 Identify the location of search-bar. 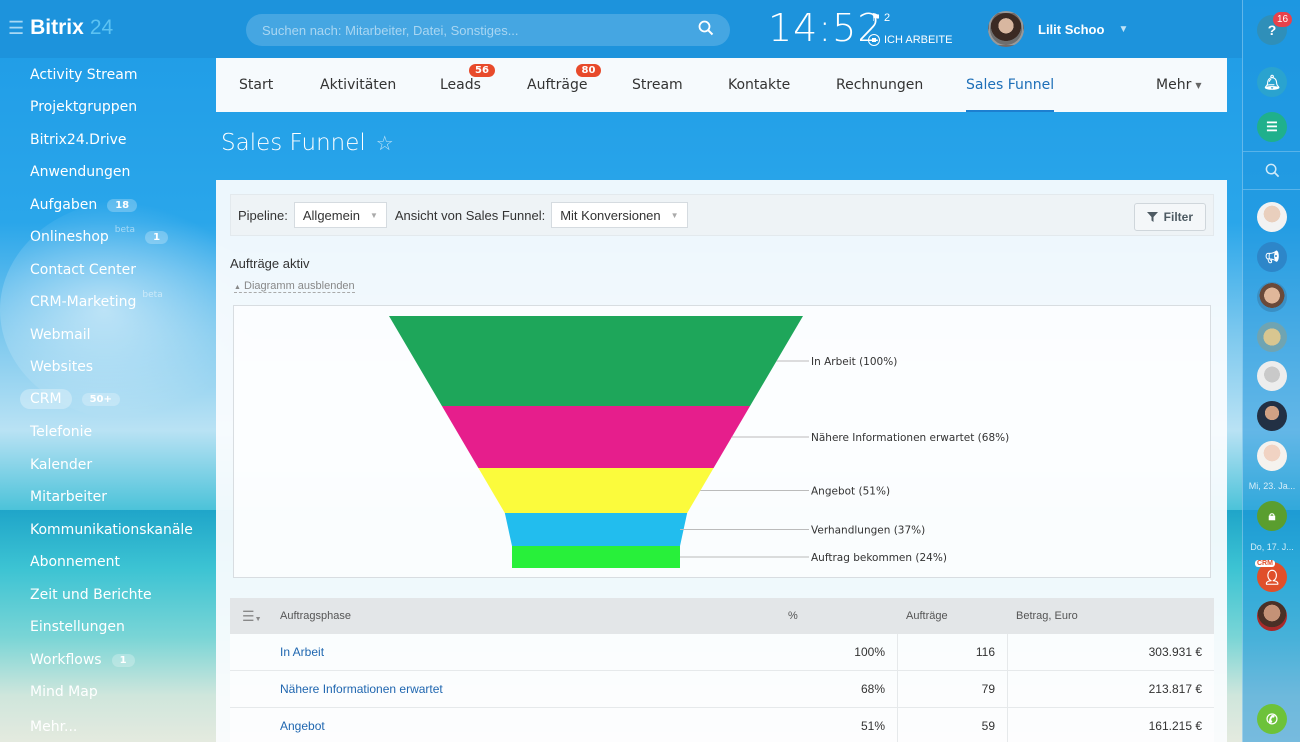
(488, 30).